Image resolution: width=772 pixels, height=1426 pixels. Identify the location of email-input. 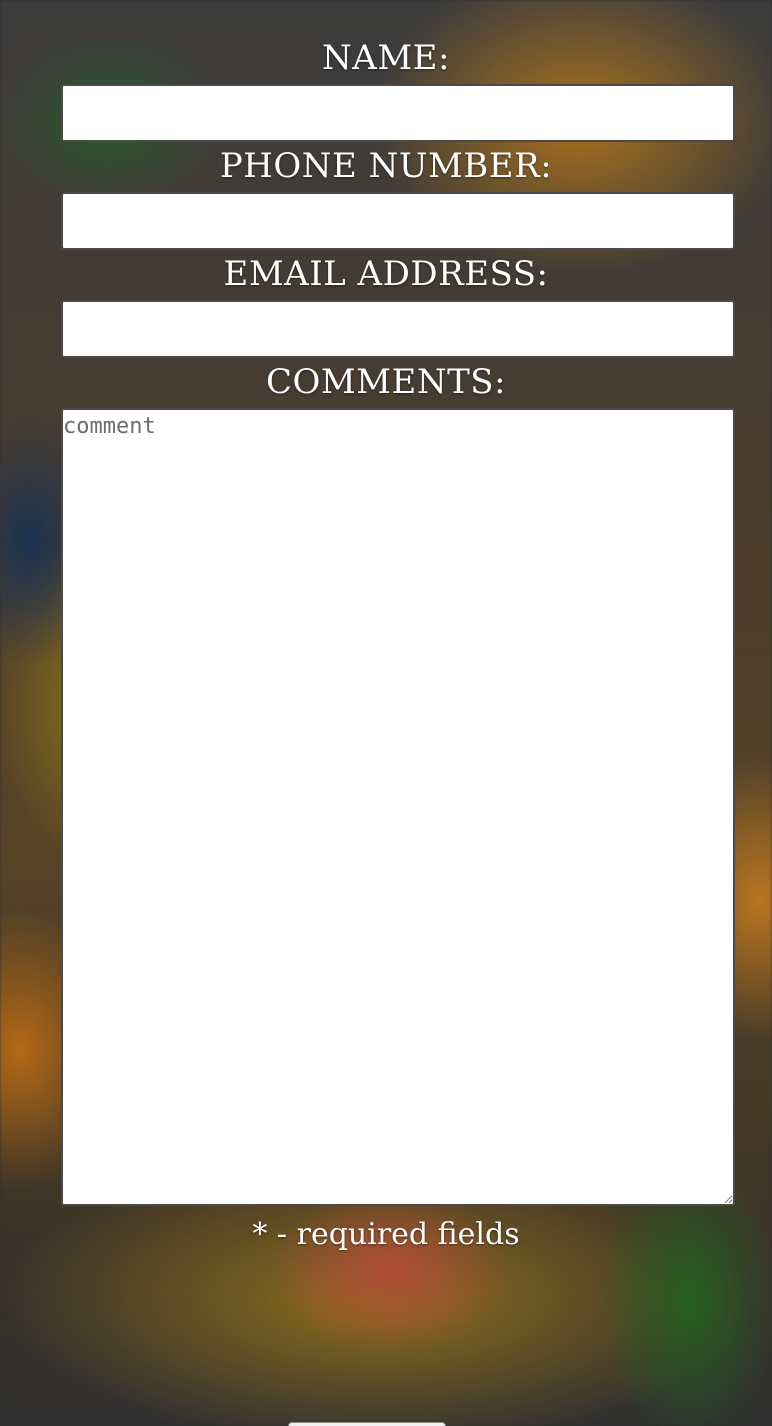
(398, 329).